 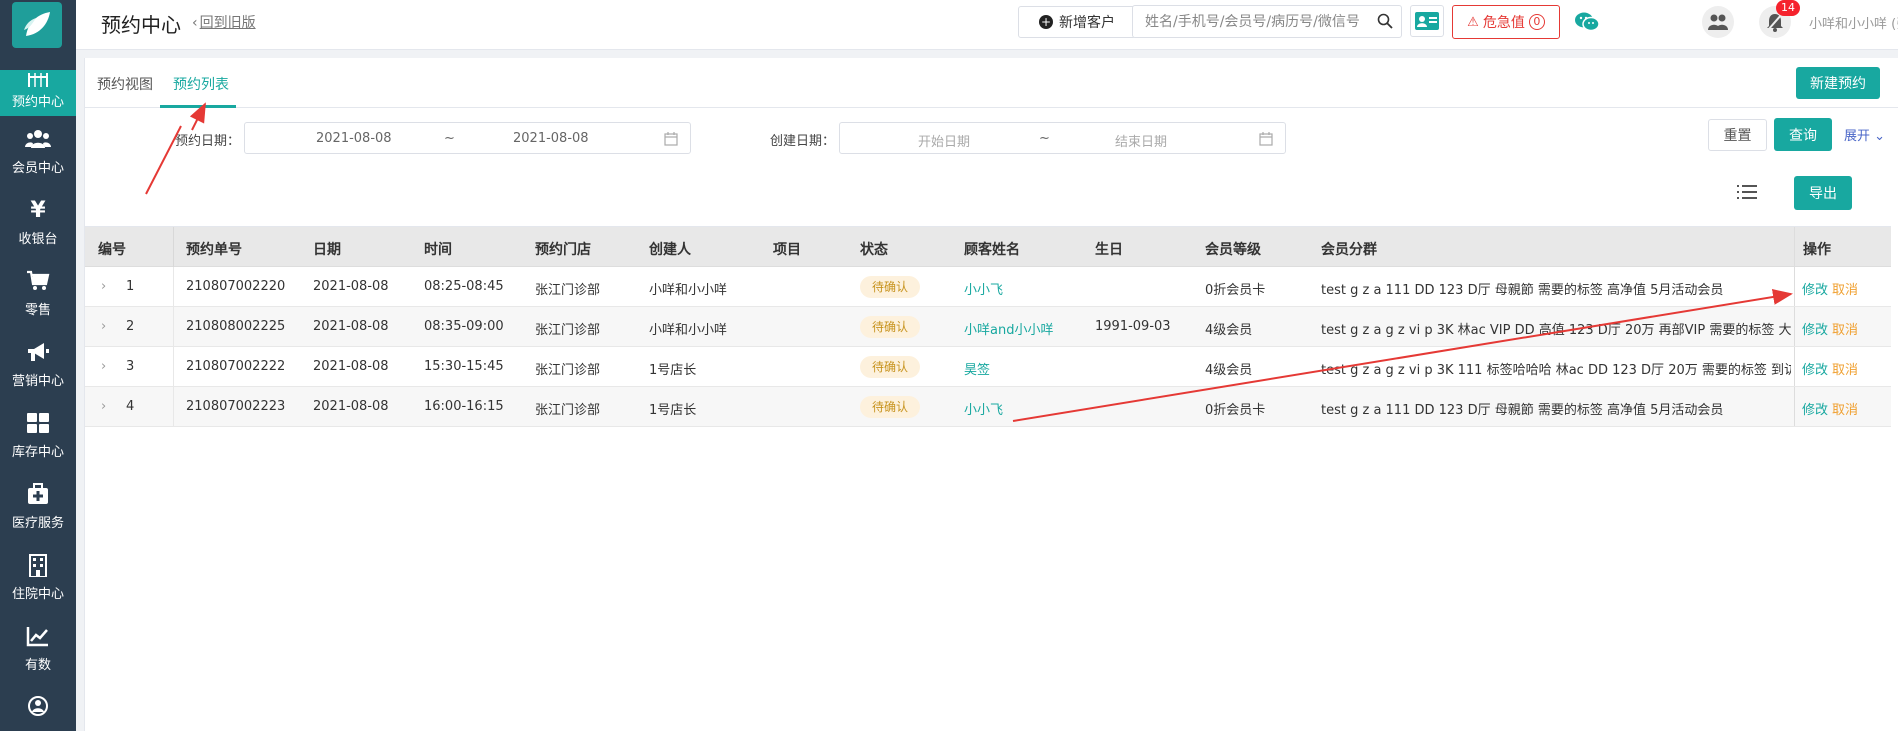 I want to click on sidebar-item-label: 医疗服务, so click(x=37, y=523).